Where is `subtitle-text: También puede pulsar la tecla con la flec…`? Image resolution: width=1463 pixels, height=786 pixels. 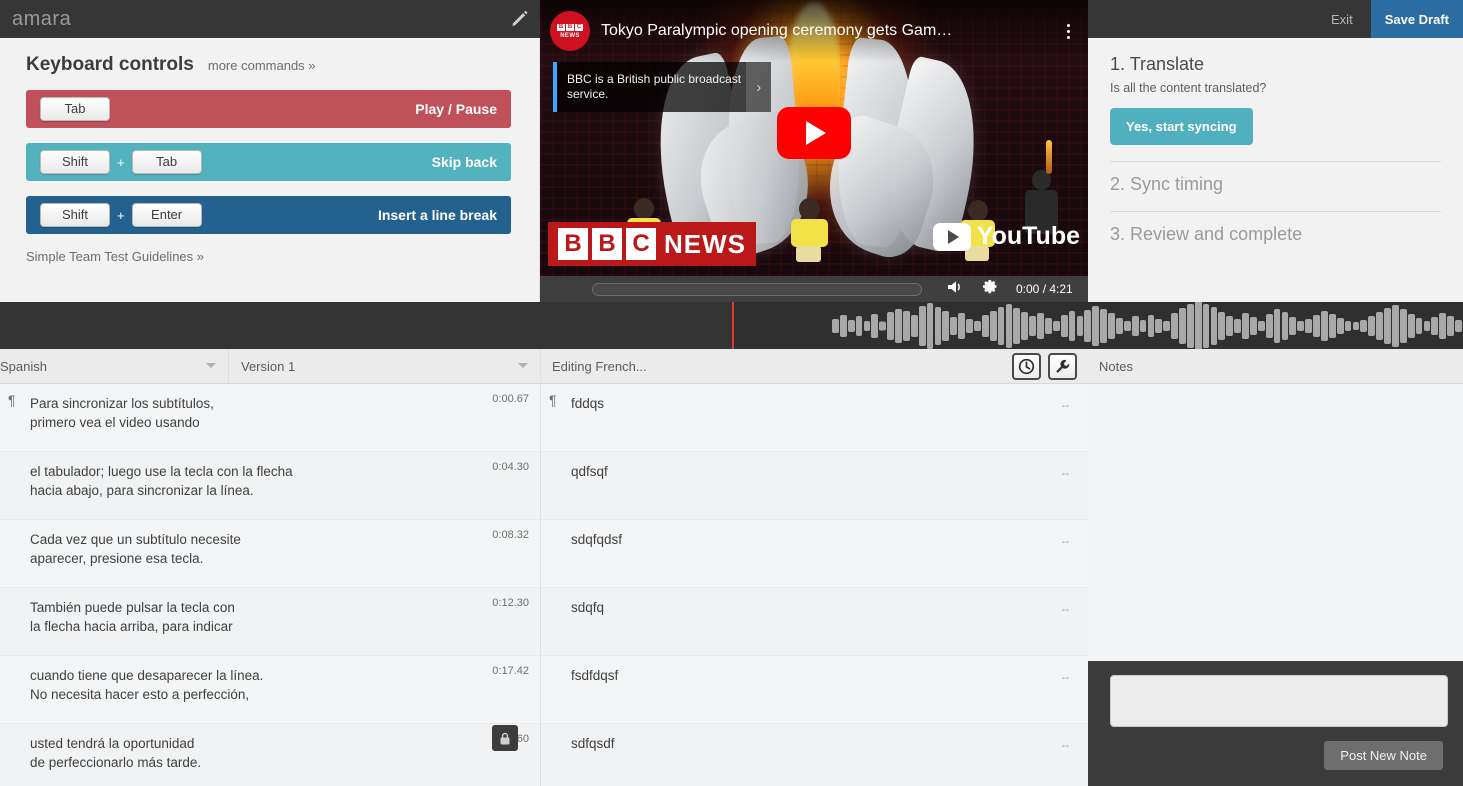
subtitle-text: También puede pulsar la tecla con la flec… is located at coordinates (250, 617).